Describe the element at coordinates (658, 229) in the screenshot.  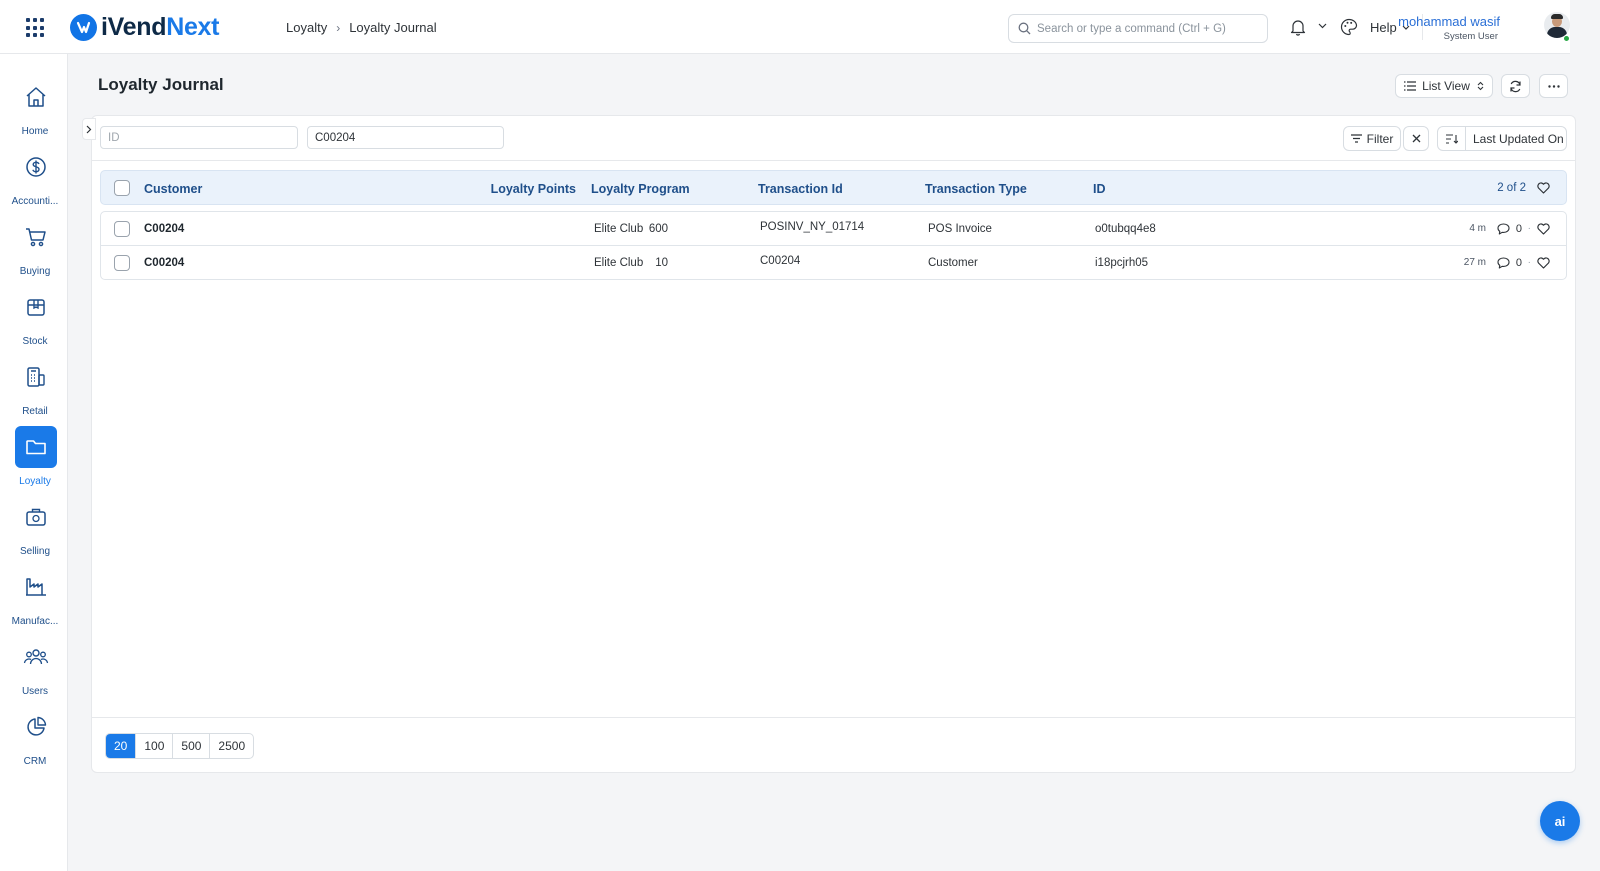
I see `cell-loyalty-points: 600` at that location.